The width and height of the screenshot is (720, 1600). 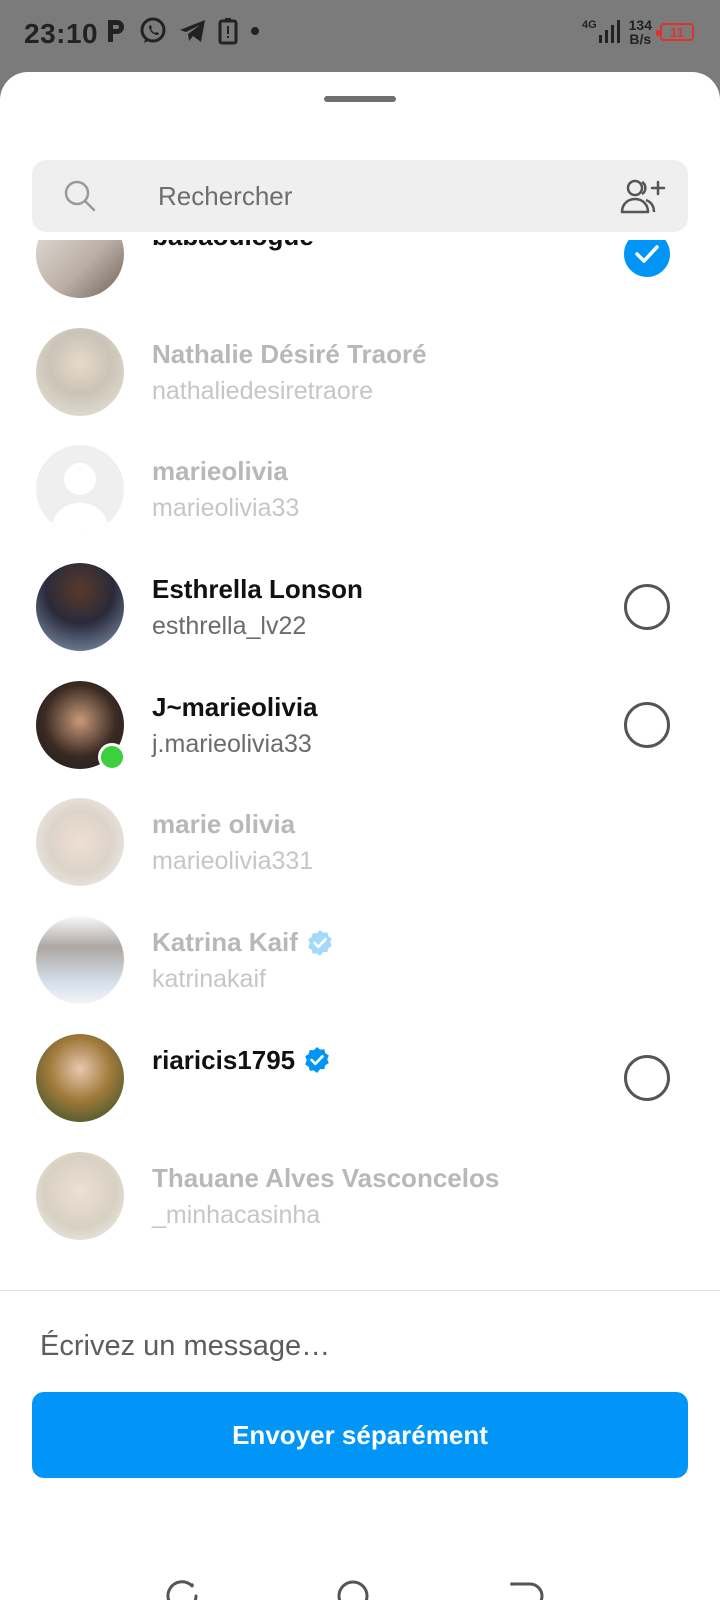 I want to click on recent-apps-icon, so click(x=182, y=1588).